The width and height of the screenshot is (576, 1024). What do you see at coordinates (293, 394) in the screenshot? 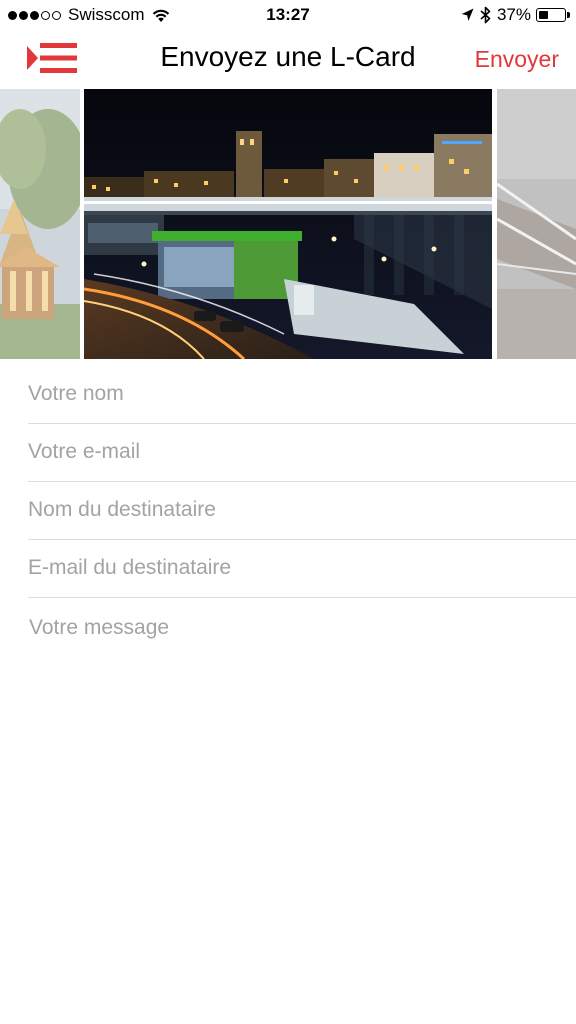
I see `sender-name-input` at bounding box center [293, 394].